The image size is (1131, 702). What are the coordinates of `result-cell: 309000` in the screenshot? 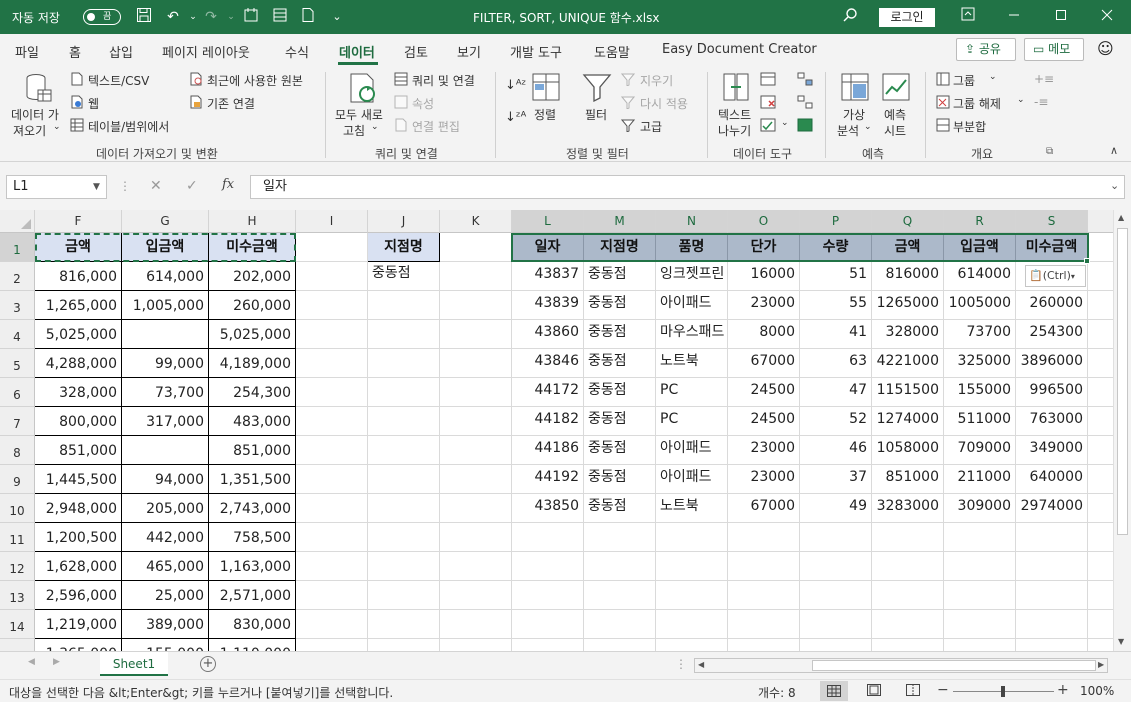 It's located at (980, 508).